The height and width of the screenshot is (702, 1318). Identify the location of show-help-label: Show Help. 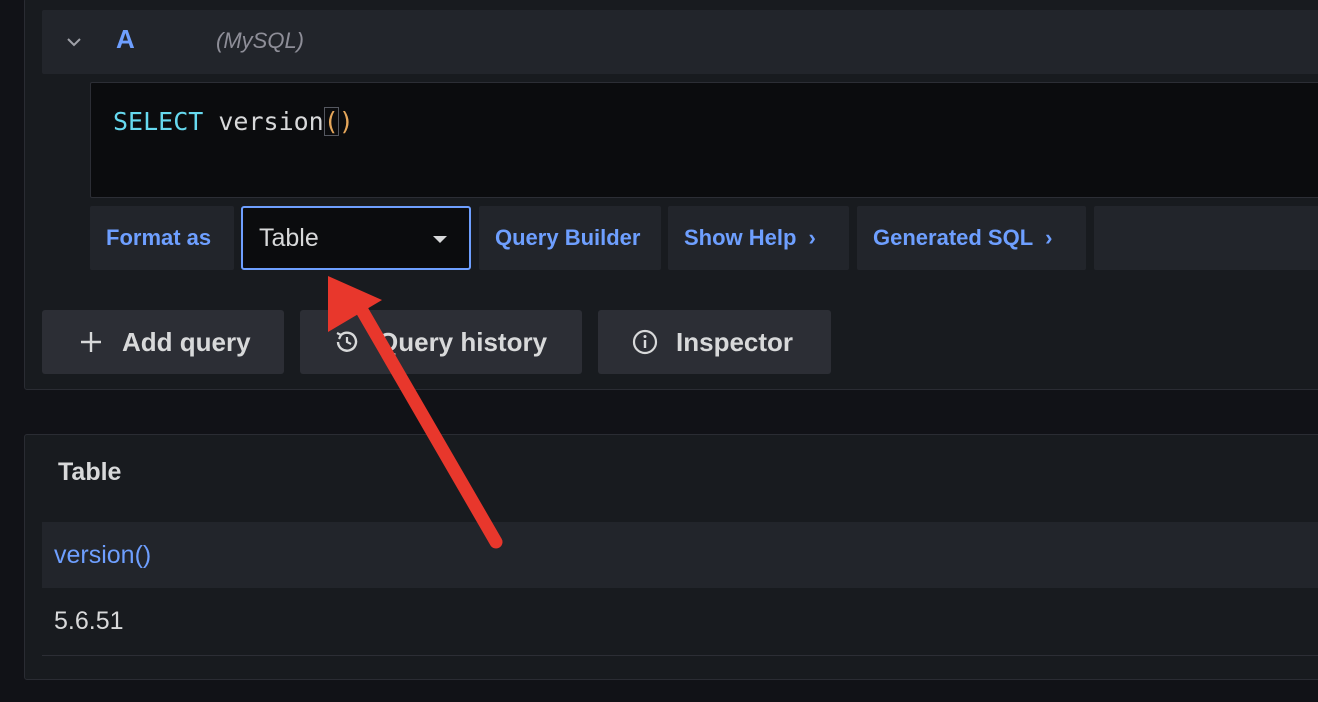
(740, 237).